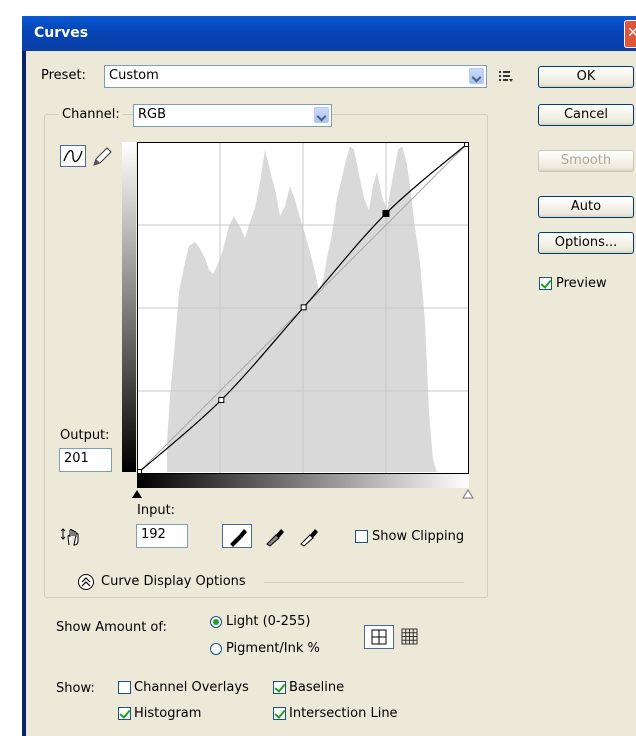  I want to click on detailed-grid-icon, so click(410, 637).